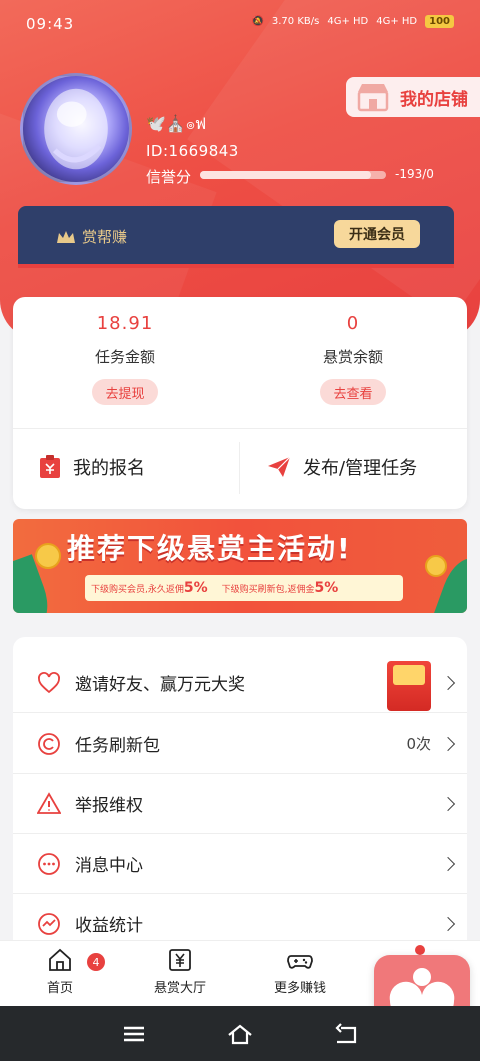 The width and height of the screenshot is (480, 1061). I want to click on credit-label: 信誉分, so click(169, 177).